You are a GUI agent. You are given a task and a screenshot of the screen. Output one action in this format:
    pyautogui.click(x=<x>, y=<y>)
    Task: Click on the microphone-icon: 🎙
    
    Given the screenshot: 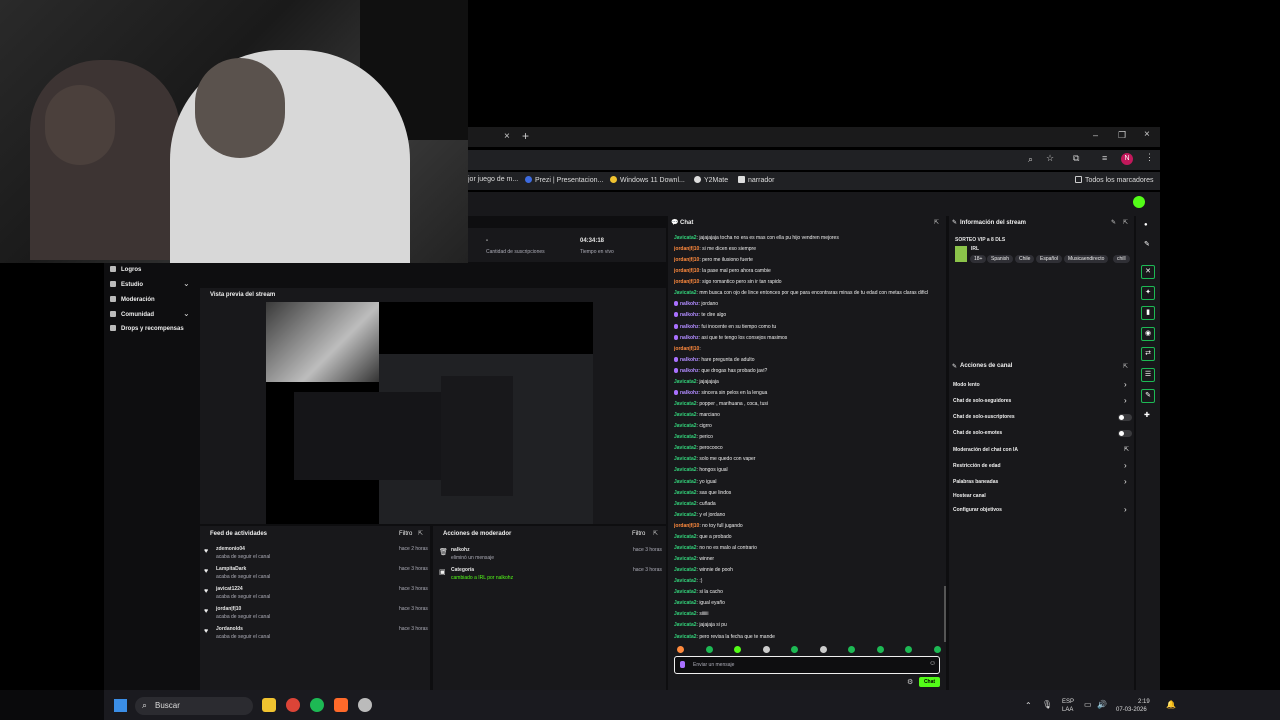 What is the action you would take?
    pyautogui.click(x=1047, y=704)
    